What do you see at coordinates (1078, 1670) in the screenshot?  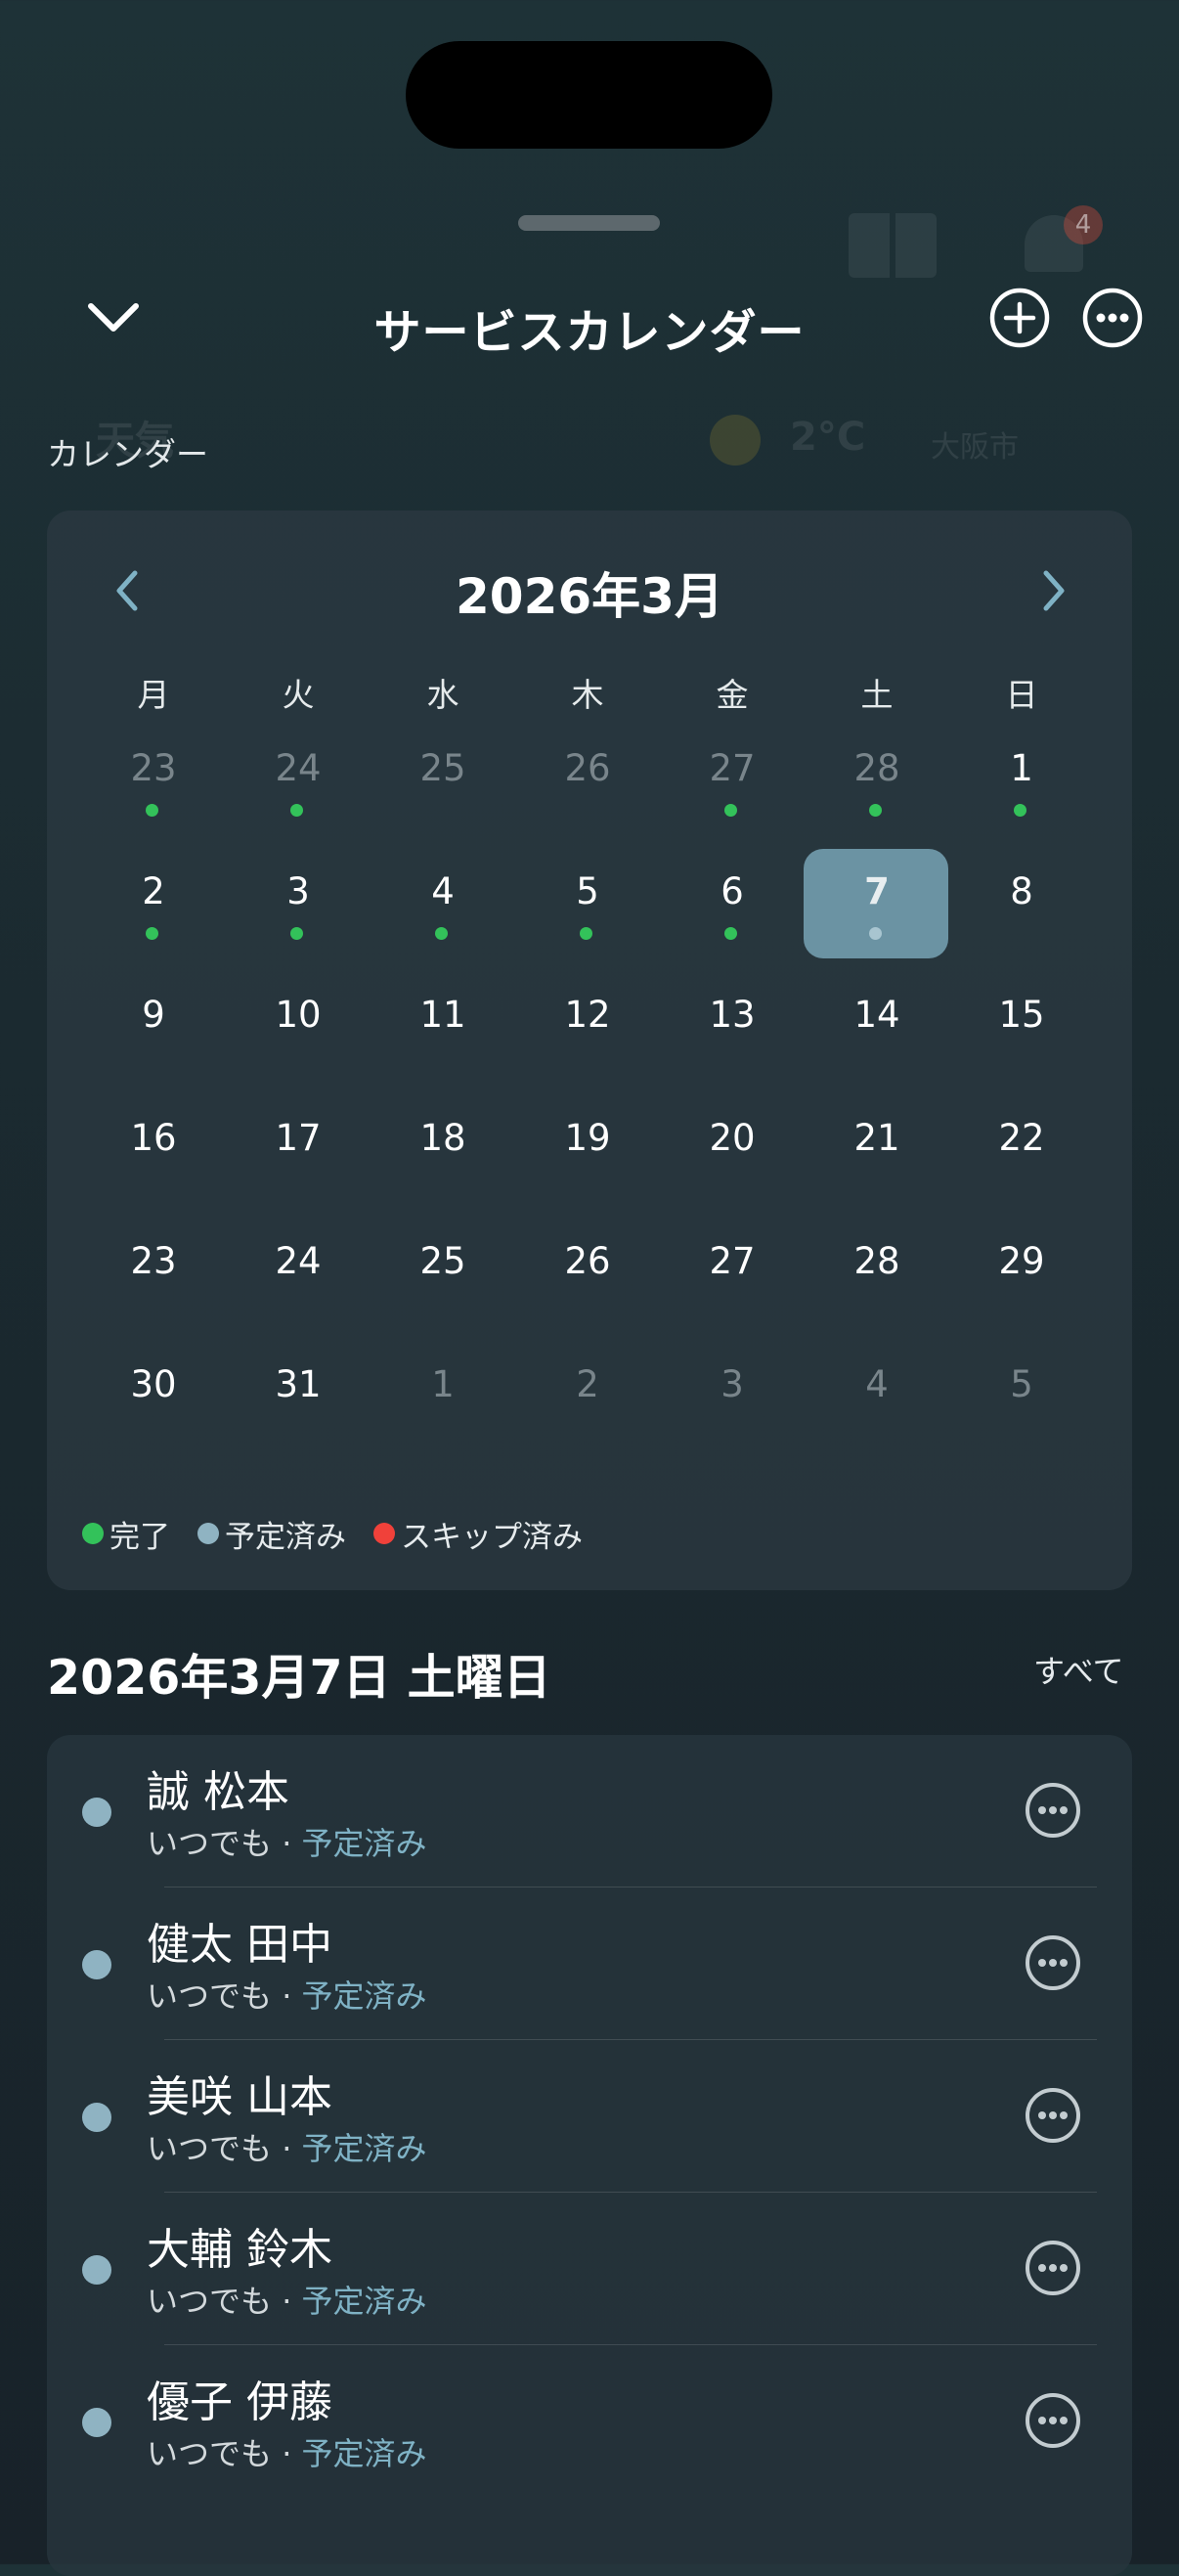 I see `see-all-link: すべて` at bounding box center [1078, 1670].